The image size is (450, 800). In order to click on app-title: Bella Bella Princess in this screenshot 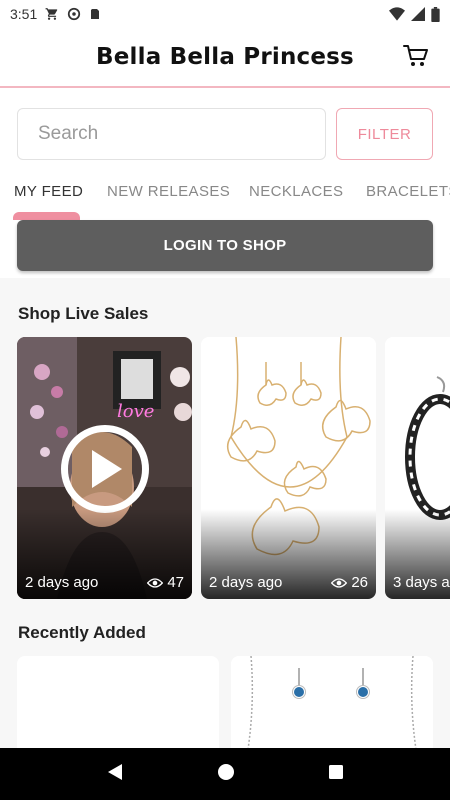, I will do `click(225, 57)`.